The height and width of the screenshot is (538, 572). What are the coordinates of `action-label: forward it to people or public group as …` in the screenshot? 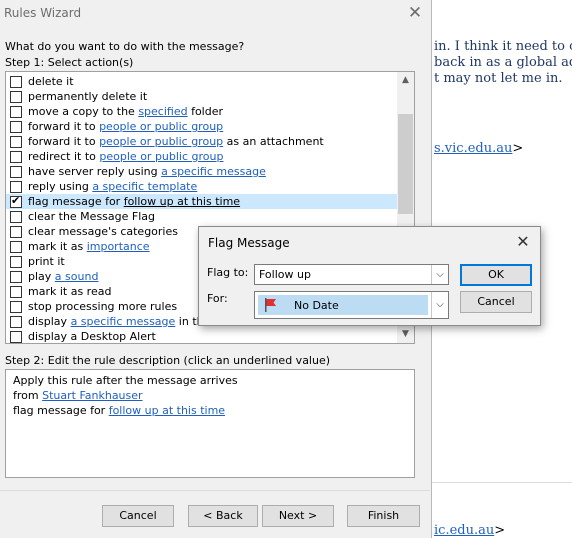 It's located at (176, 141).